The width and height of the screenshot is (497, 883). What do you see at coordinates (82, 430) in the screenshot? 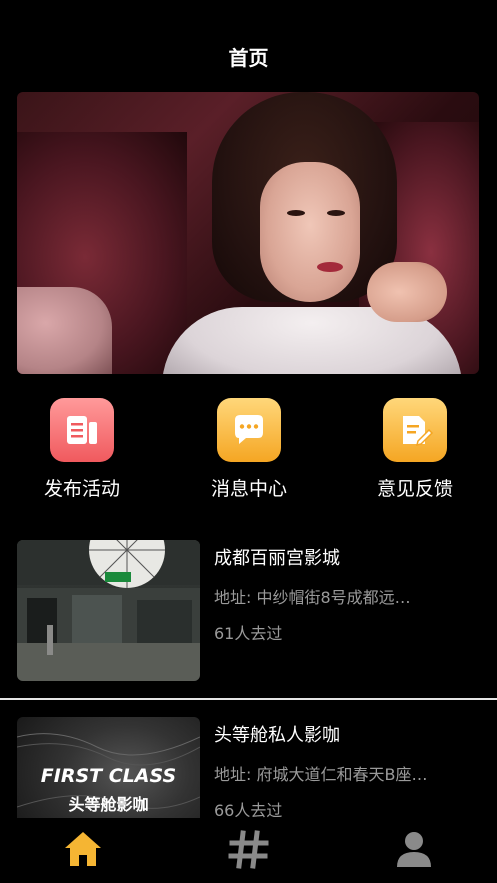
I see `document-icon` at bounding box center [82, 430].